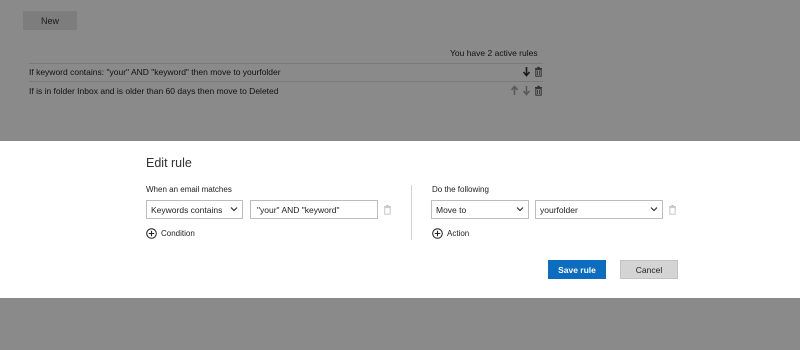 The width and height of the screenshot is (800, 350). I want to click on add-action-label: Action, so click(458, 233).